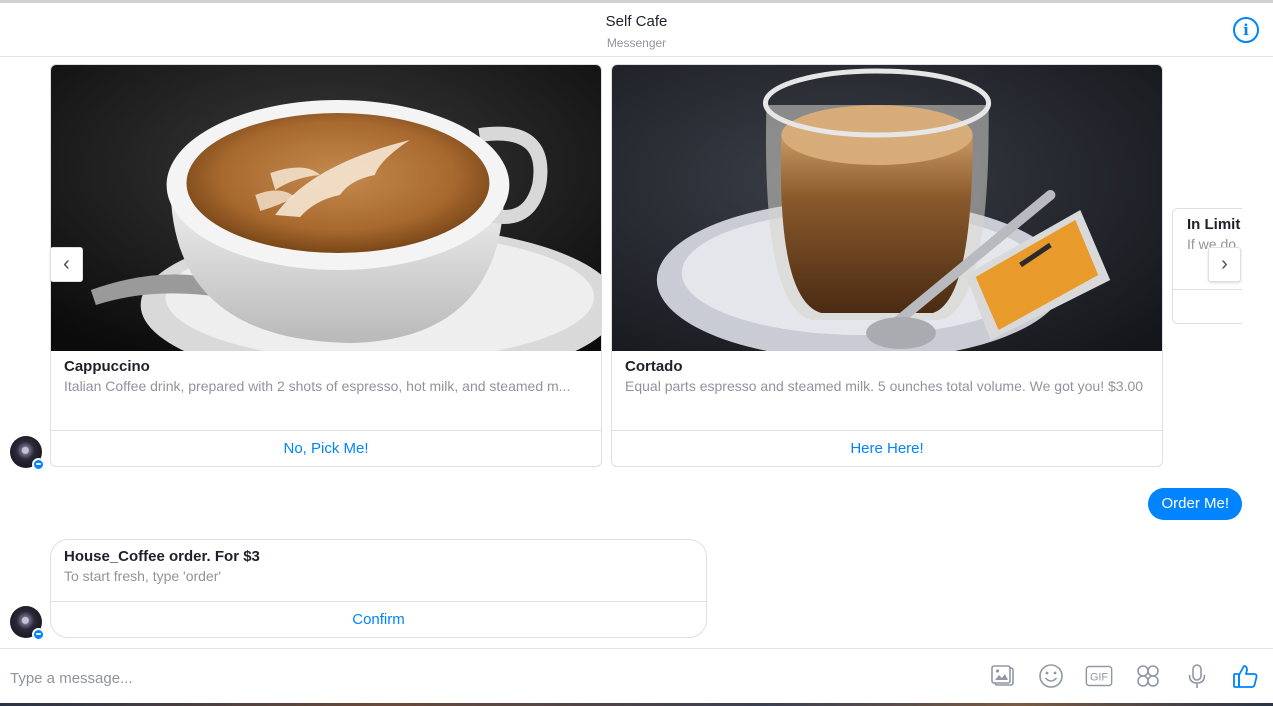  I want to click on info-icon: i, so click(1246, 30).